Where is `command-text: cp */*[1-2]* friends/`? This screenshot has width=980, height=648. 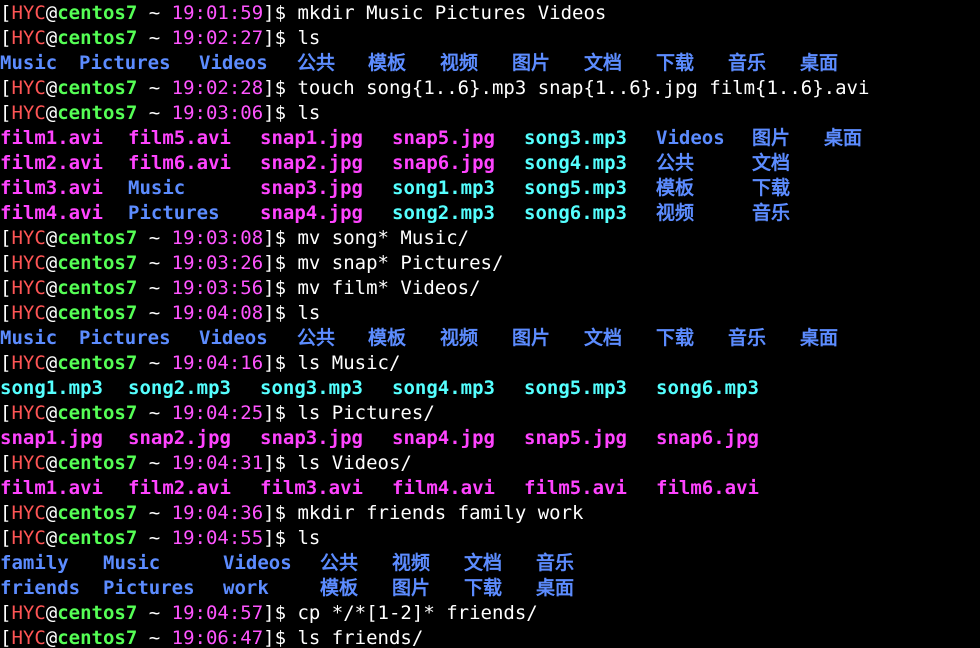
command-text: cp */*[1-2]* friends/ is located at coordinates (417, 613).